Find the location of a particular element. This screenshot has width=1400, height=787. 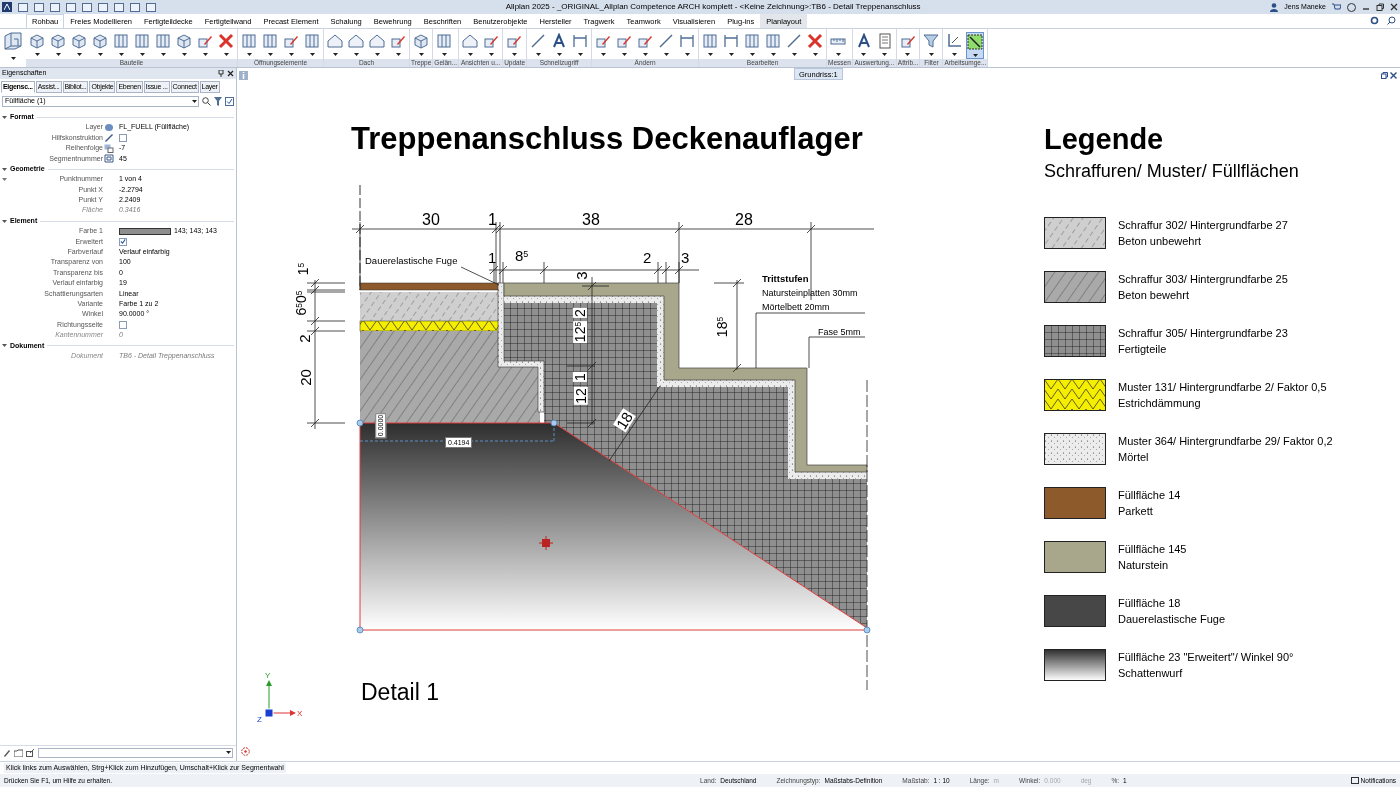

folder-icon is located at coordinates (18, 752).